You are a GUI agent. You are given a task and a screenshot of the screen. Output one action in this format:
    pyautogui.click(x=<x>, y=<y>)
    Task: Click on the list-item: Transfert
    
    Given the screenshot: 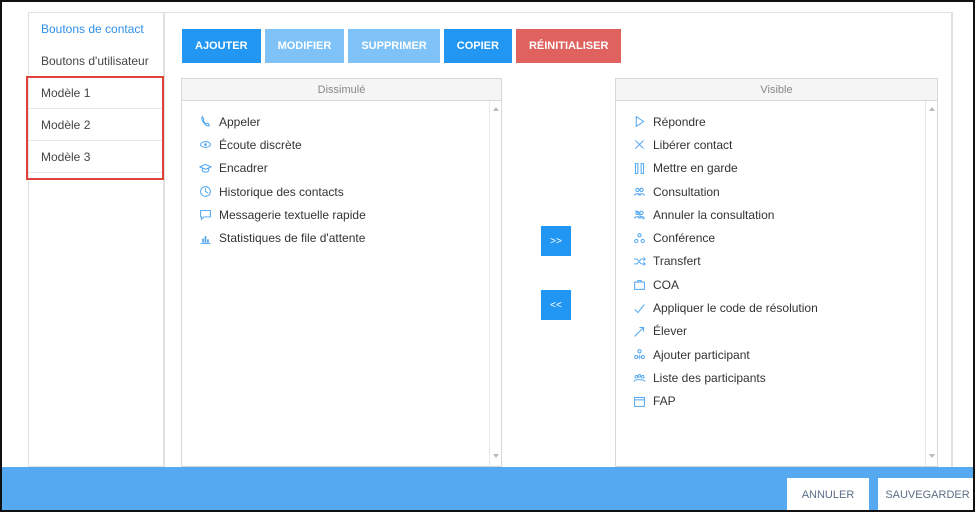 What is the action you would take?
    pyautogui.click(x=776, y=261)
    